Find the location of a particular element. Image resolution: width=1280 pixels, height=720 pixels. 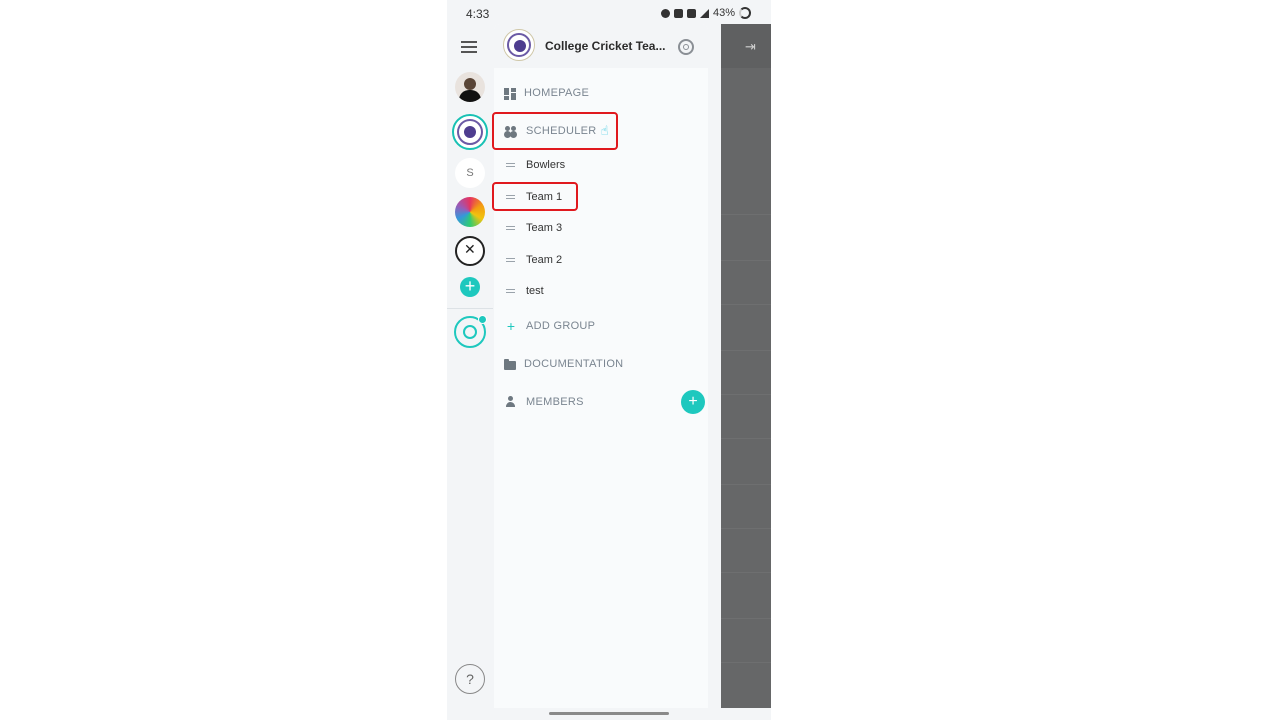

hamburger-menu-icon is located at coordinates (469, 47).